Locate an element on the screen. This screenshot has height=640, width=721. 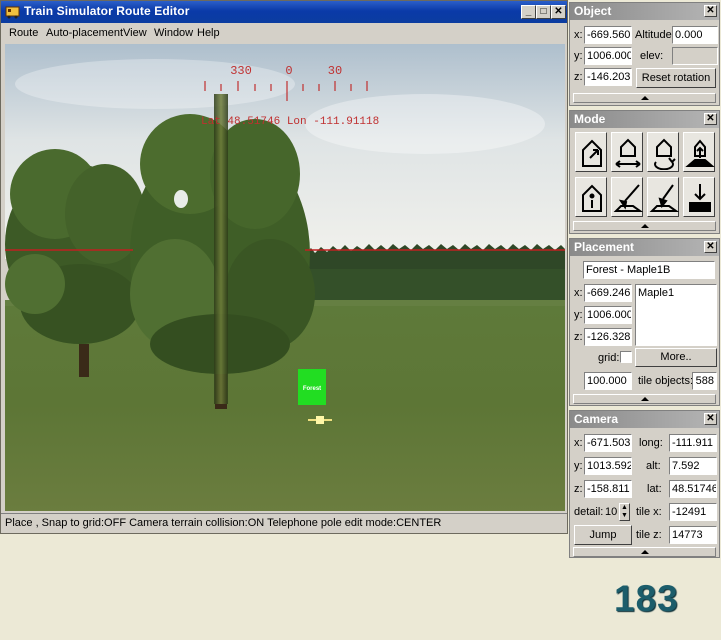
tile-z-label: tile z: is located at coordinates (649, 535).